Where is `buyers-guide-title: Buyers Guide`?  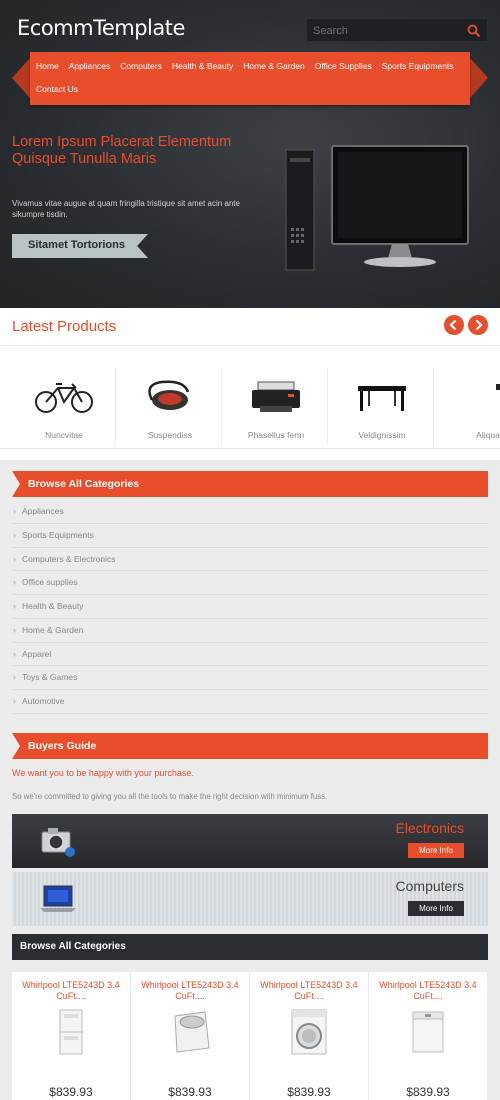 buyers-guide-title: Buyers Guide is located at coordinates (62, 746).